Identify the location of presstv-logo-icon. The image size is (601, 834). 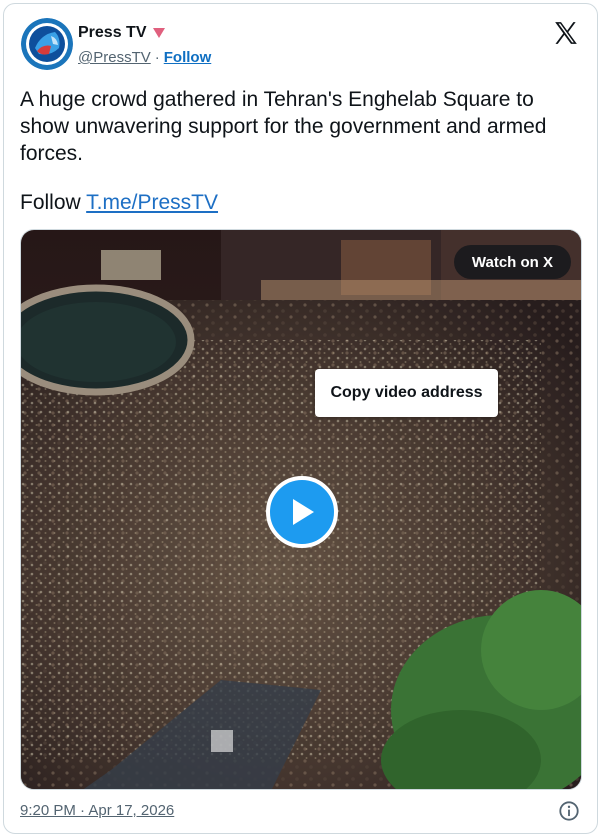
(47, 44).